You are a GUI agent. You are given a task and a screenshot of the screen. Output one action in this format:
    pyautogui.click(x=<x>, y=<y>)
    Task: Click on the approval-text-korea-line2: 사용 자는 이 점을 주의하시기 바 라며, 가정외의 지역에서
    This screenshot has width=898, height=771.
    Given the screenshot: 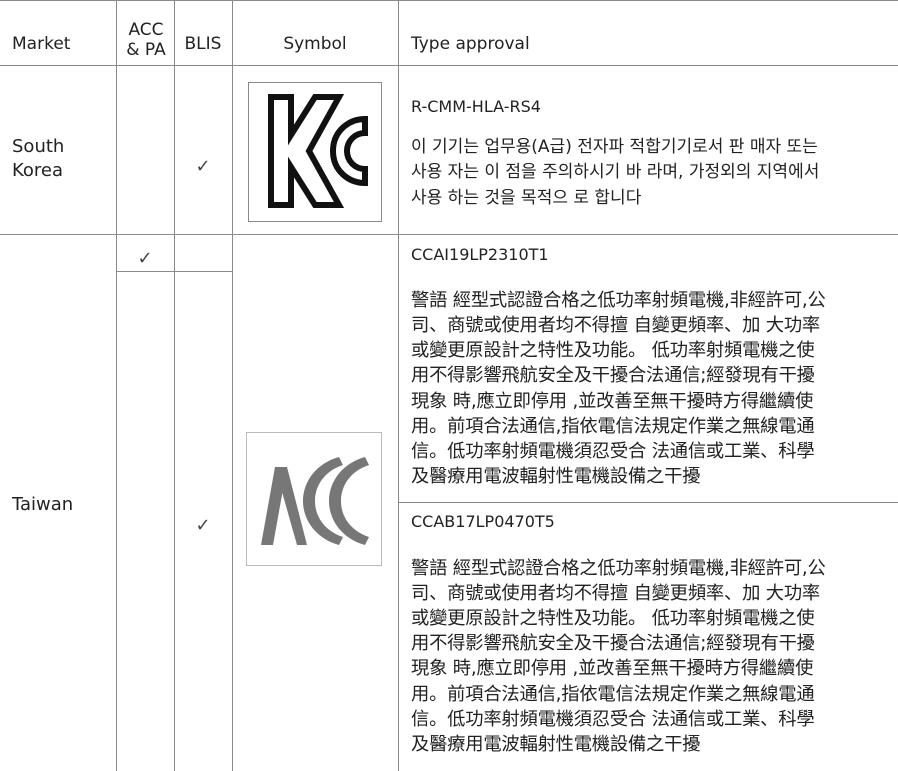 What is the action you would take?
    pyautogui.click(x=615, y=172)
    